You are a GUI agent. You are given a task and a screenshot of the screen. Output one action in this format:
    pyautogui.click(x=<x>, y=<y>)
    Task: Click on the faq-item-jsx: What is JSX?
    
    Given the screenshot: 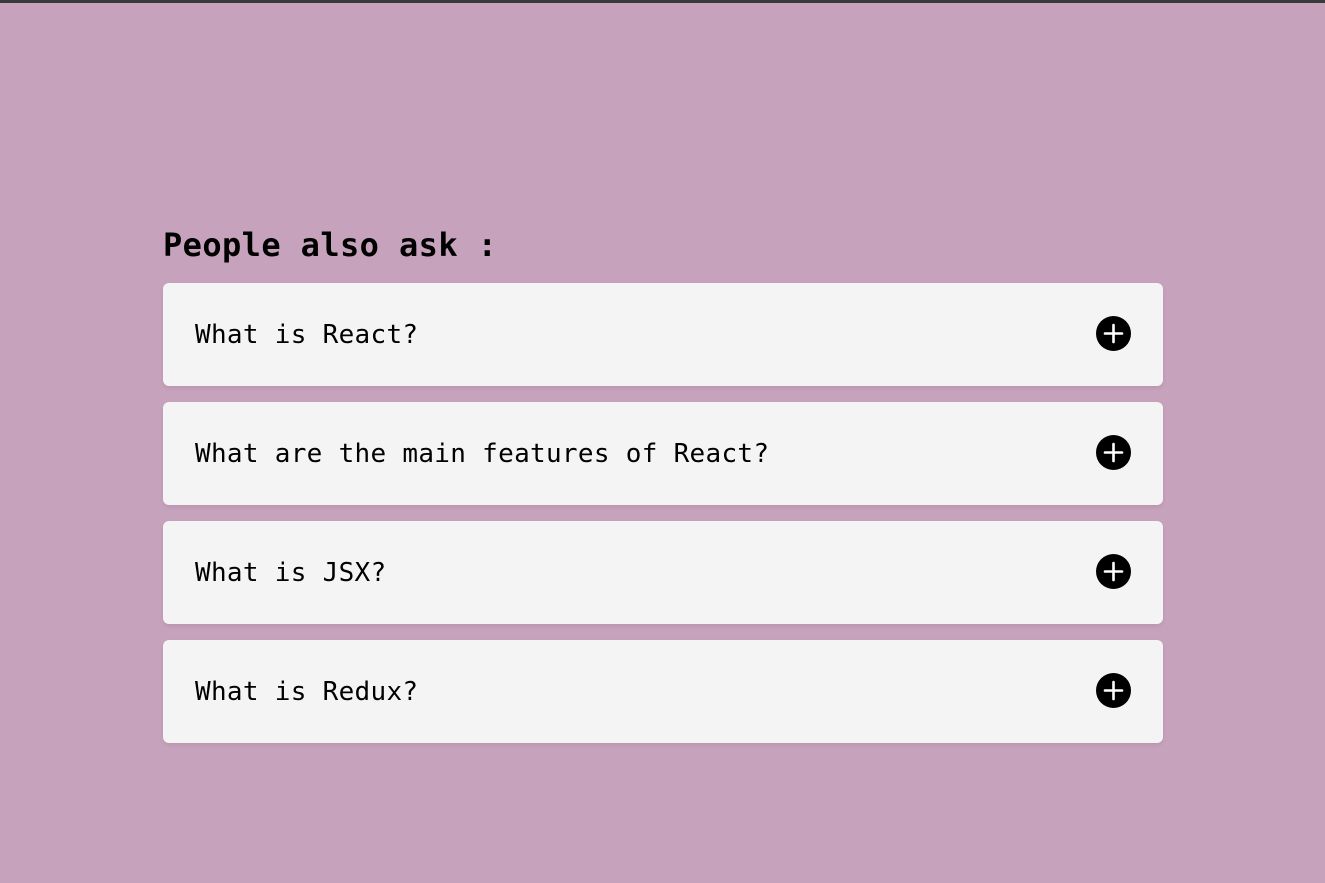 What is the action you would take?
    pyautogui.click(x=663, y=572)
    